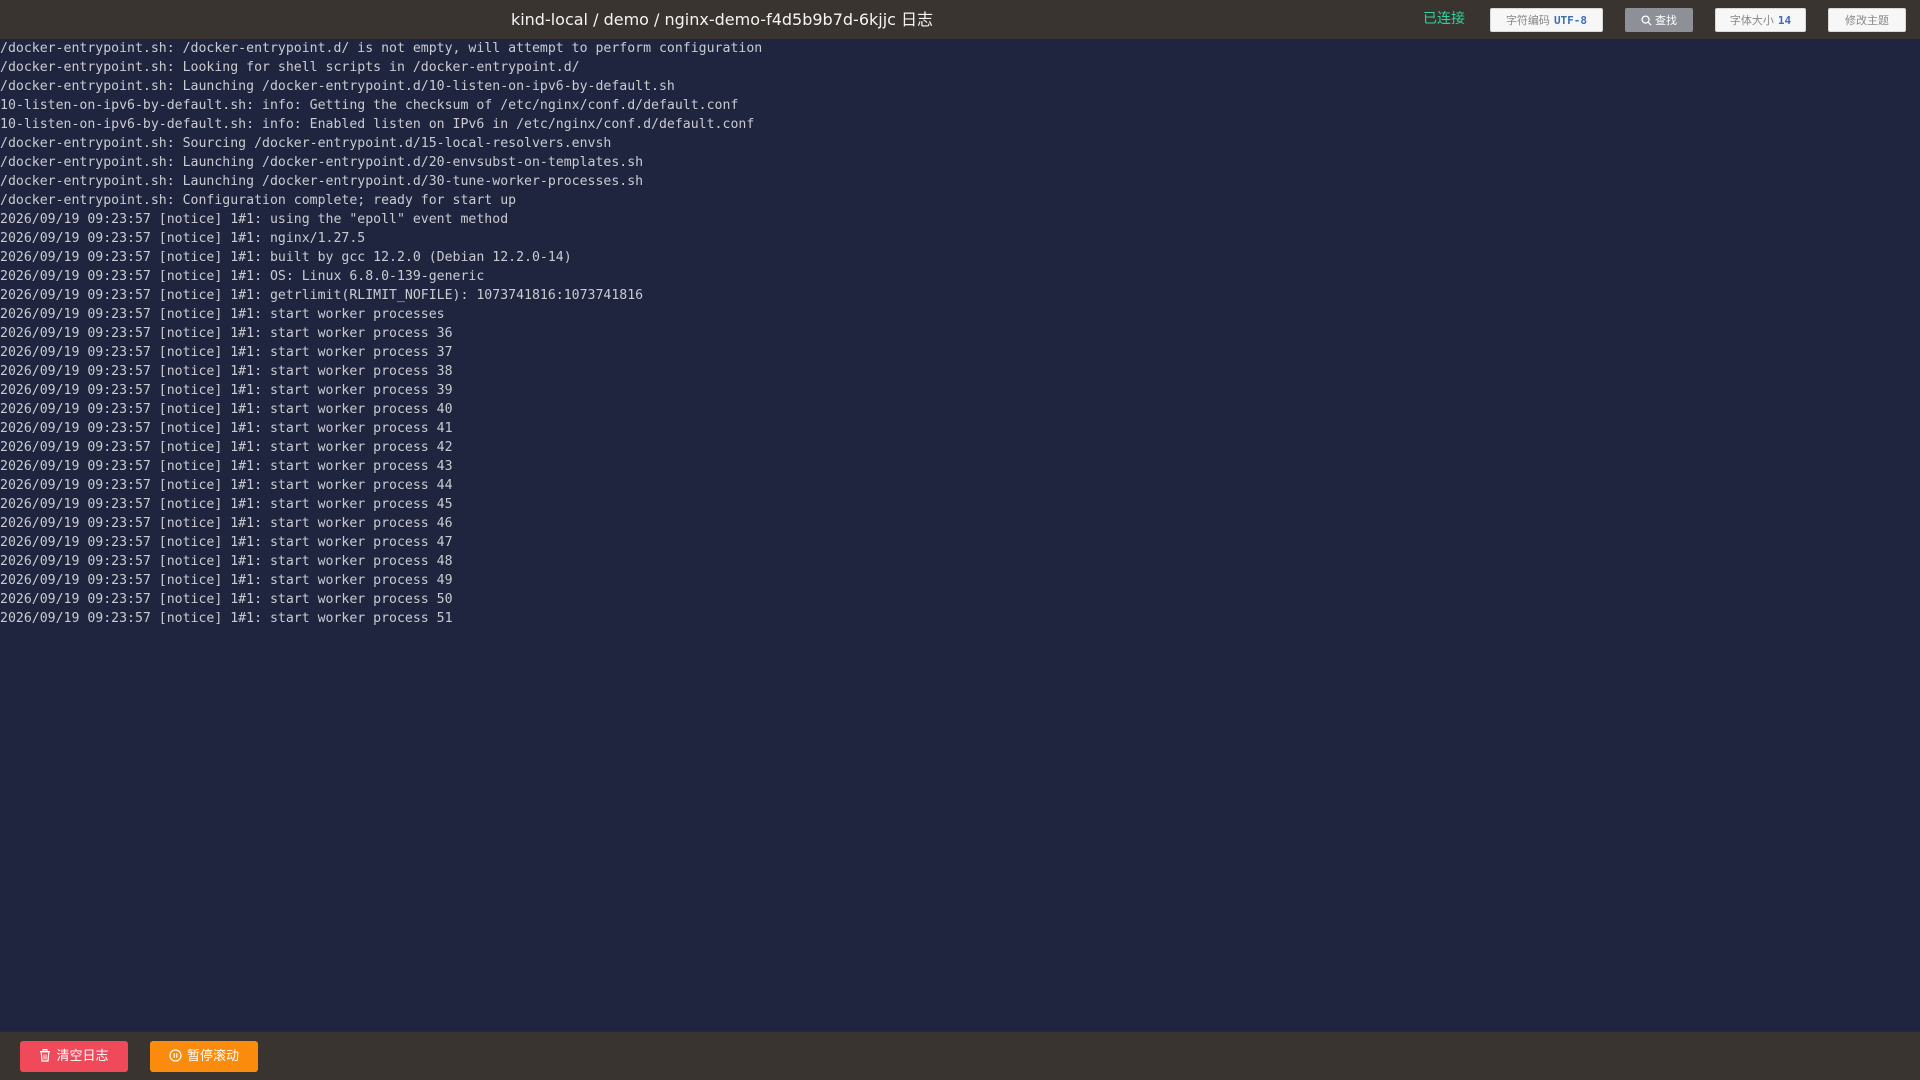  I want to click on font-size-button: 字体大小 14, so click(1760, 20).